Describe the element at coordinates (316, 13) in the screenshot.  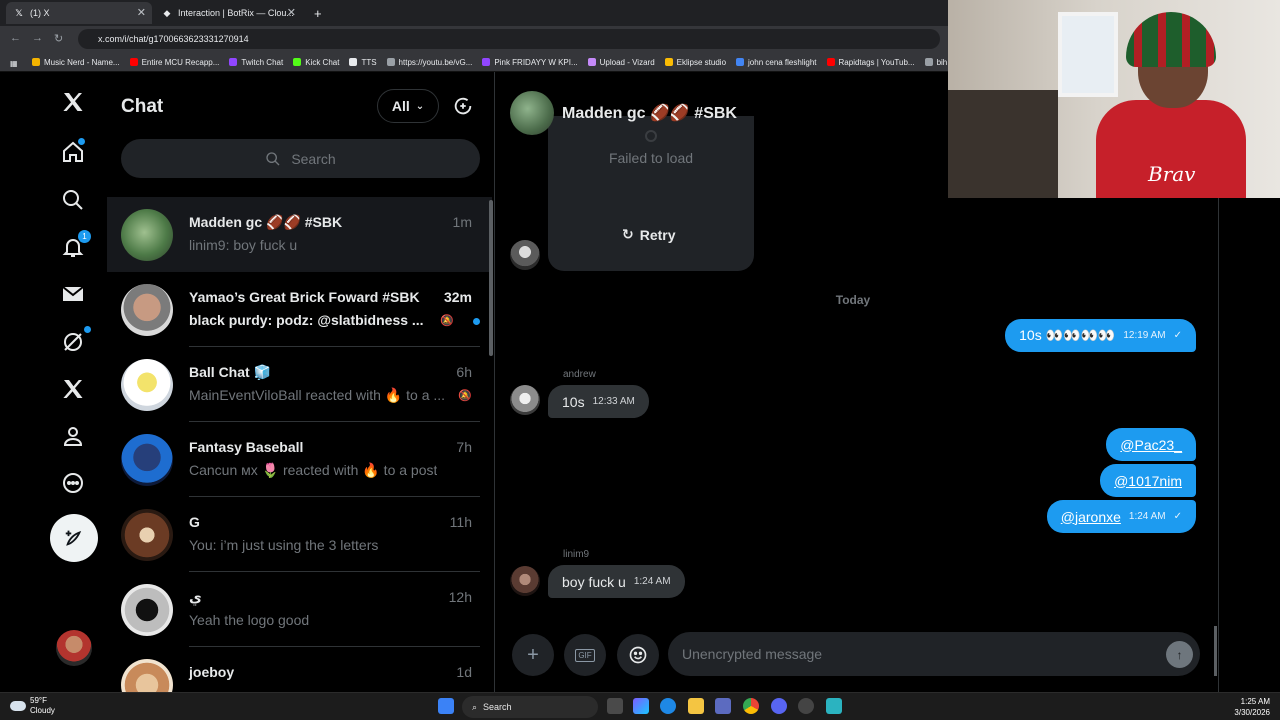
I see `new-tab-button: +` at that location.